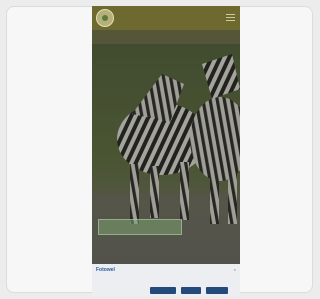 Image resolution: width=320 pixels, height=299 pixels. I want to click on menu-icon, so click(230, 17).